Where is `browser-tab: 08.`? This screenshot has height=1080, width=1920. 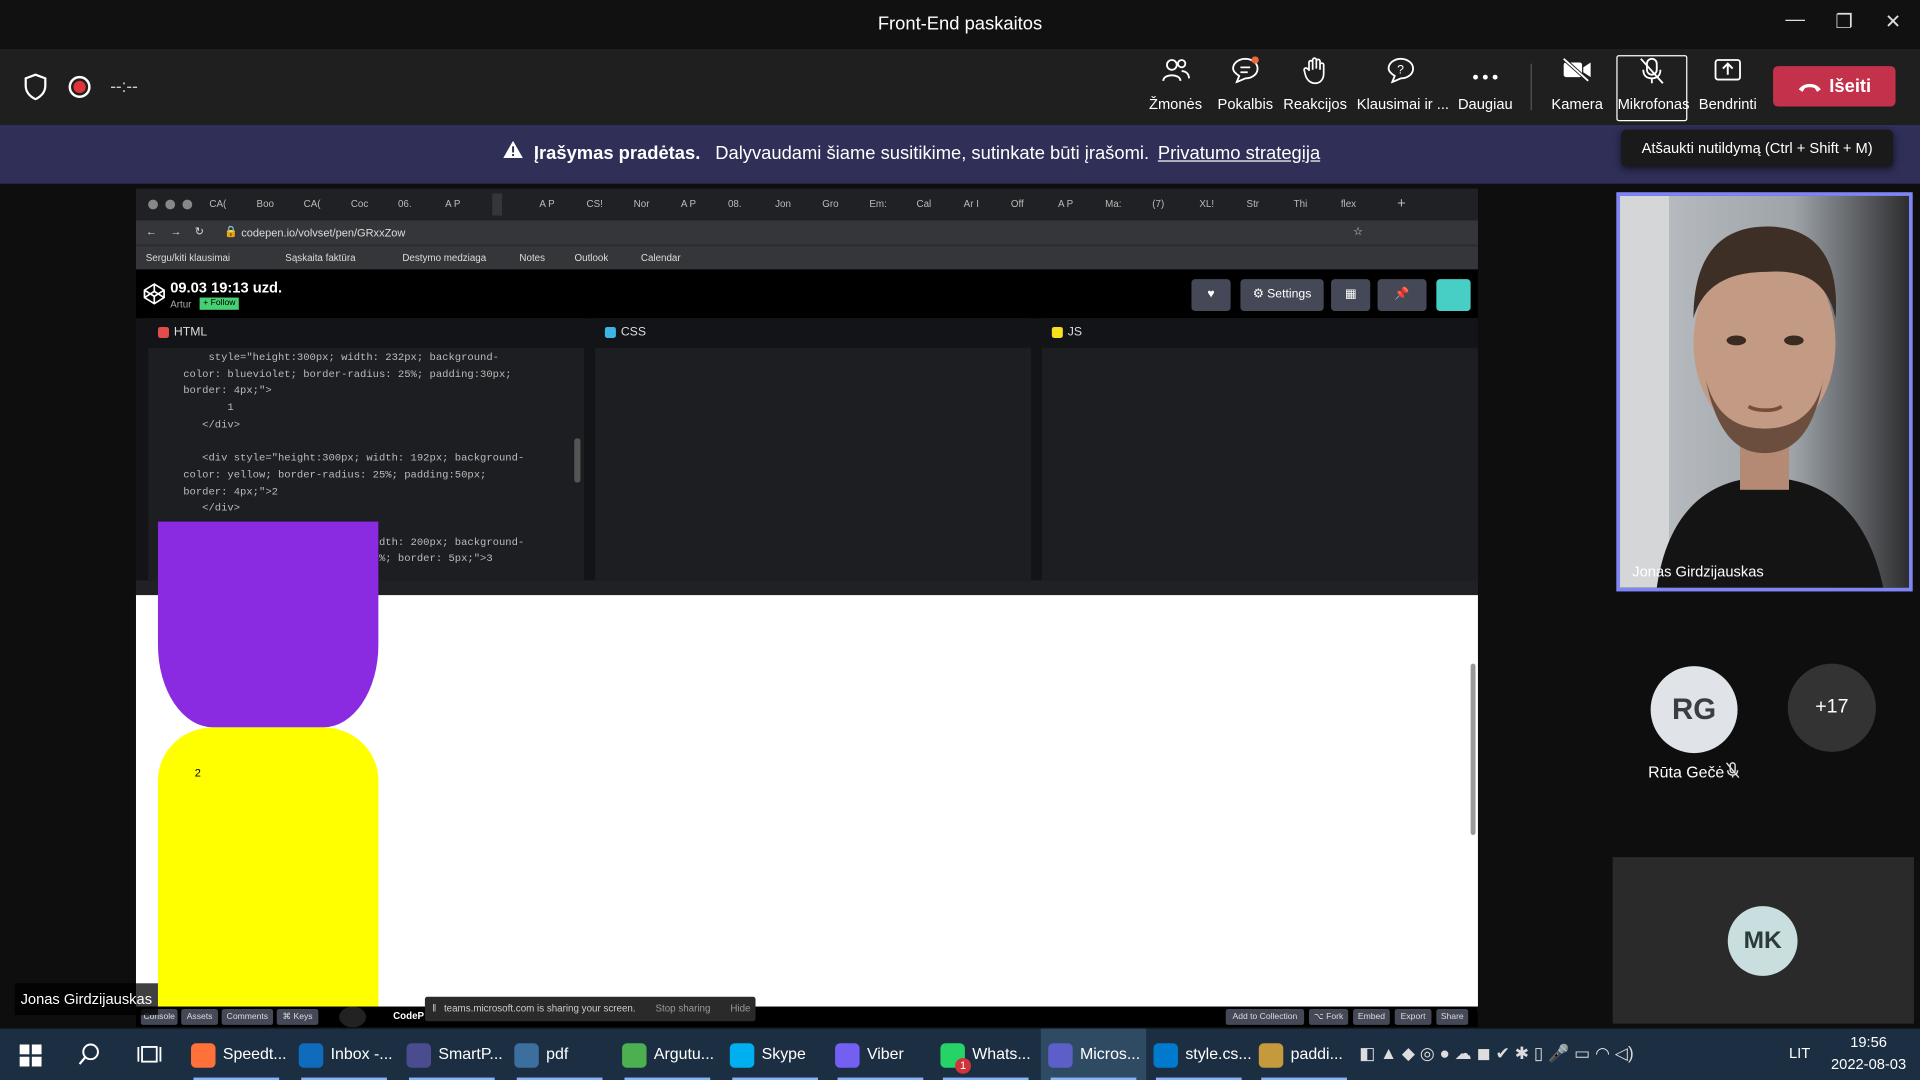 browser-tab: 08. is located at coordinates (735, 204).